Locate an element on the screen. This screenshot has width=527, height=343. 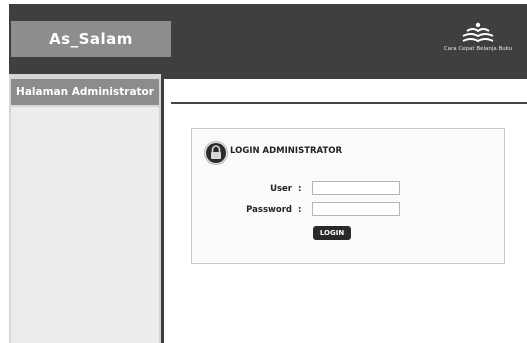
brand-tagline: Cara Cepat Belanja Buku is located at coordinates (478, 49).